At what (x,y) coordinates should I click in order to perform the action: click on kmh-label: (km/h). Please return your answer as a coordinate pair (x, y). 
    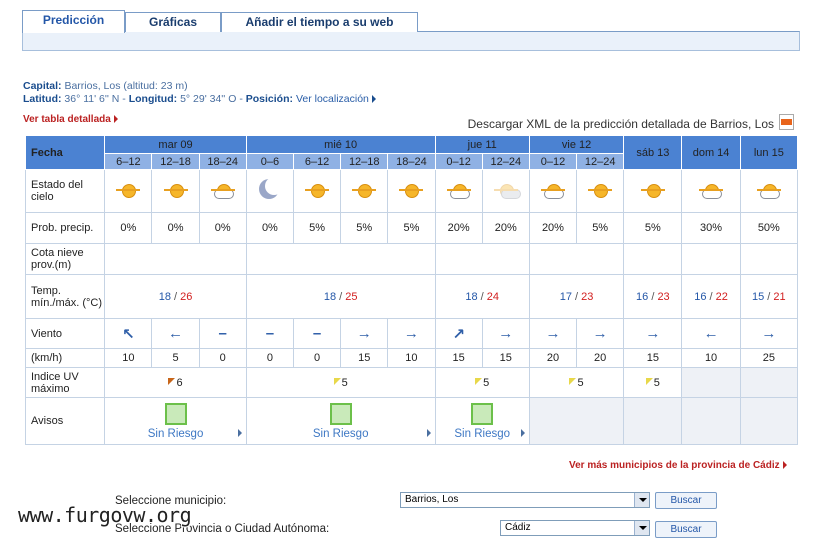
    Looking at the image, I should click on (65, 358).